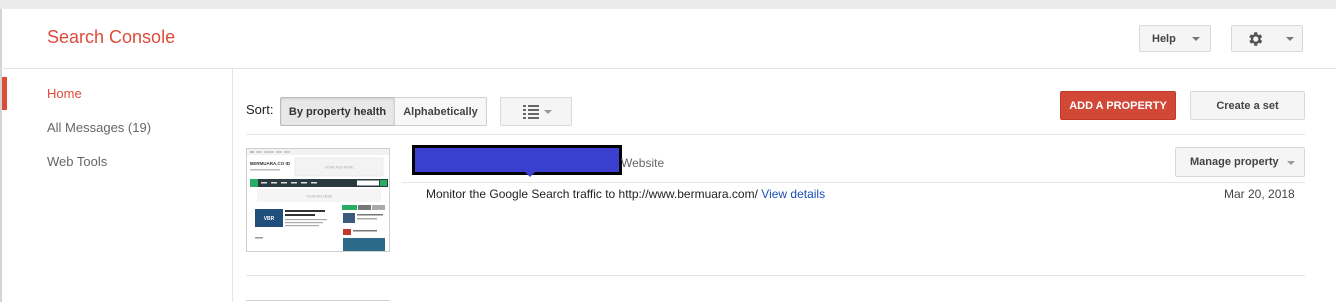 This screenshot has width=1336, height=302. Describe the element at coordinates (775, 134) in the screenshot. I see `toolbar-divider` at that location.